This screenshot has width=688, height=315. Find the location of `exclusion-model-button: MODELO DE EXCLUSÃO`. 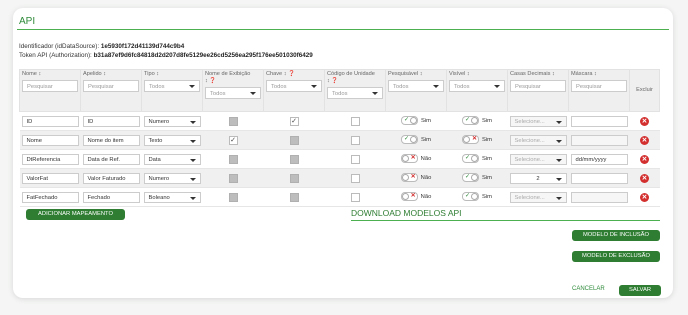

exclusion-model-button: MODELO DE EXCLUSÃO is located at coordinates (616, 256).